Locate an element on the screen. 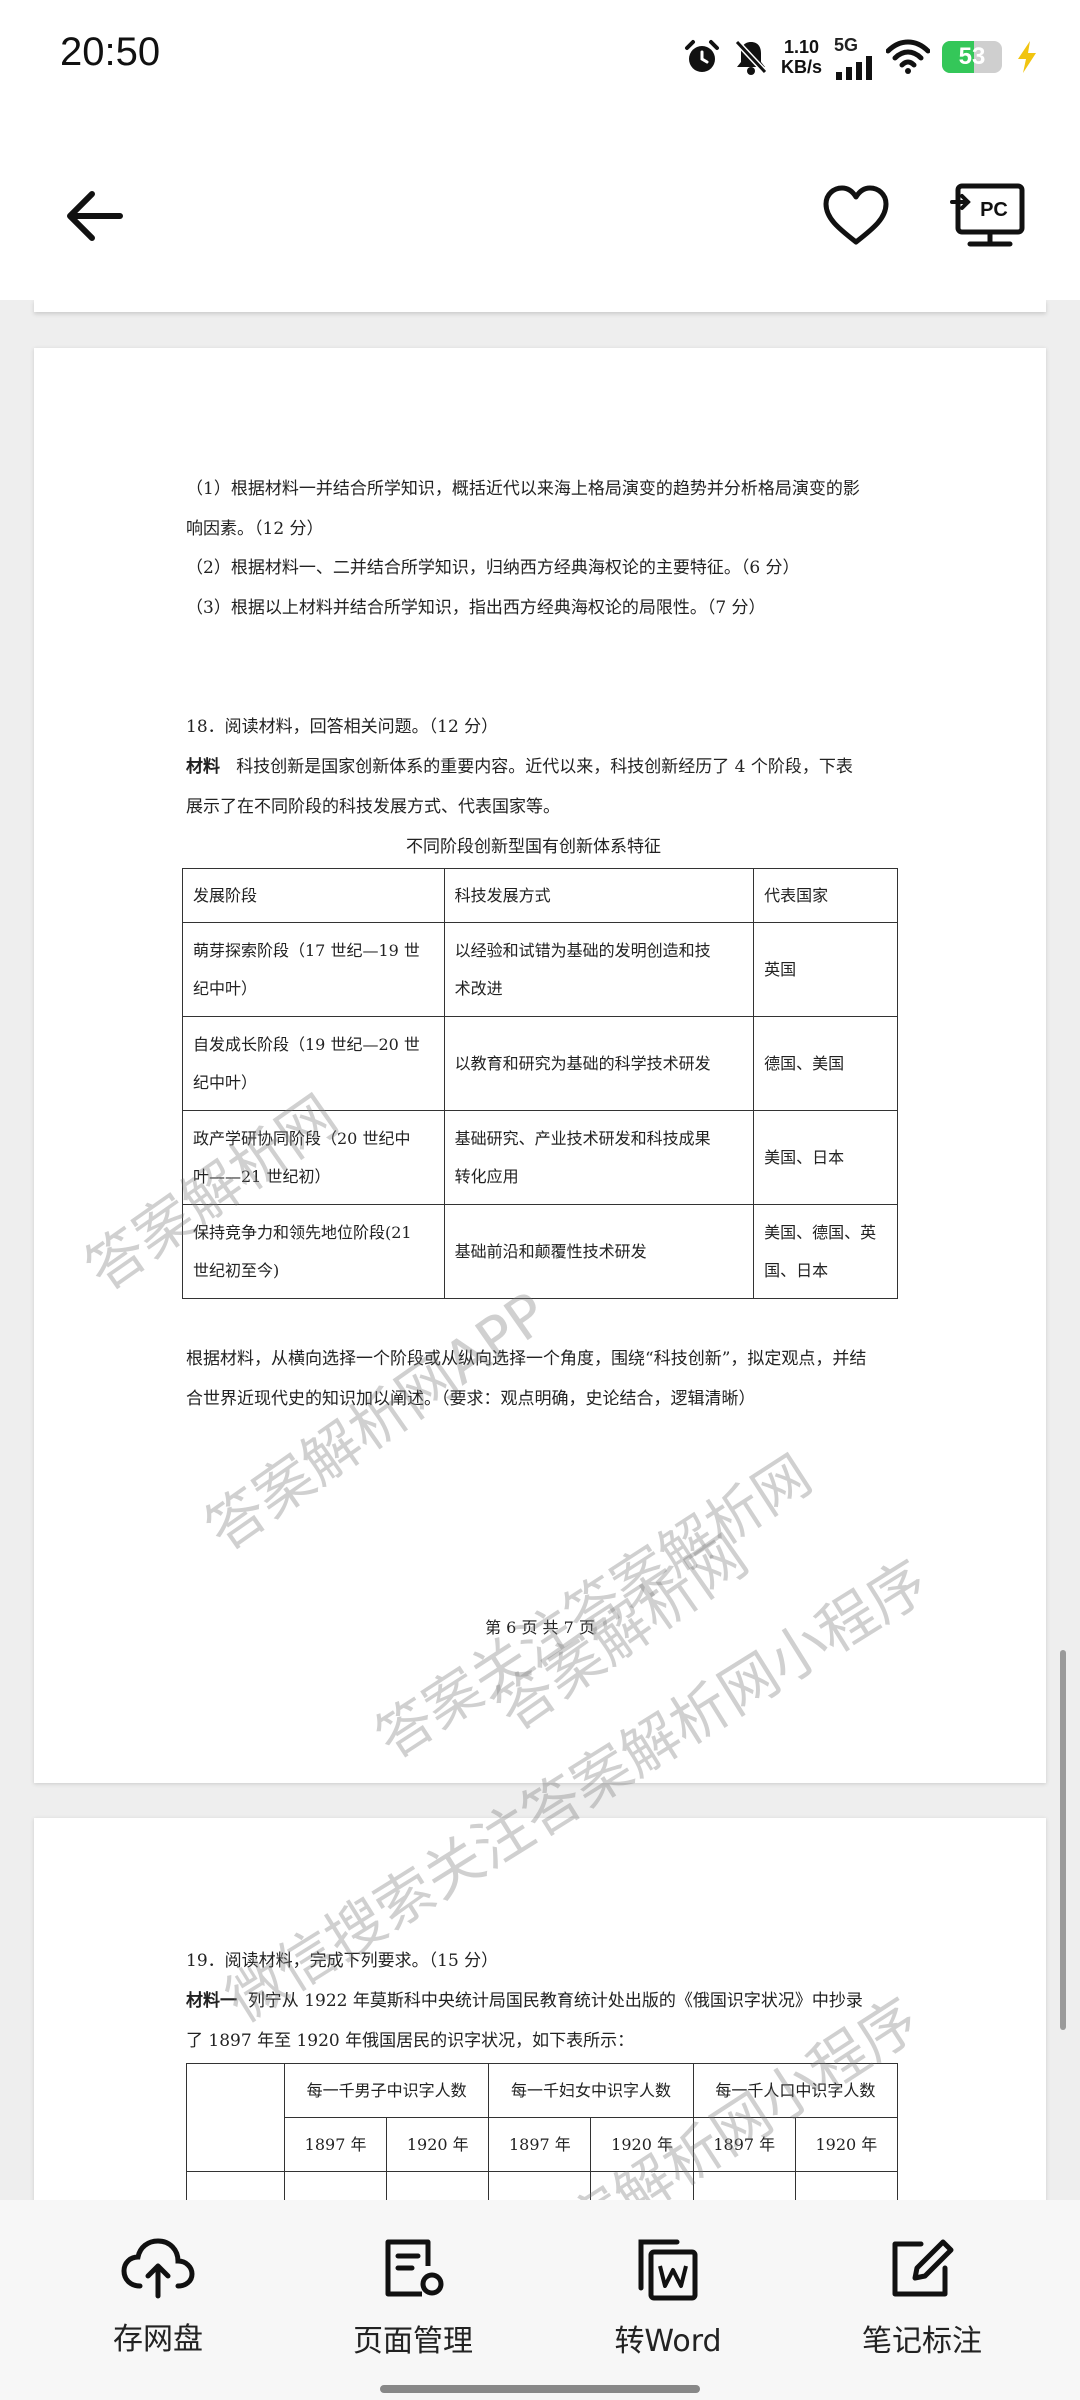 This screenshot has height=2400, width=1080. q17-sub3: （3）根据以上材料并结合所学知识，指出西方经典海权论的局限性。（7 分） is located at coordinates (476, 608).